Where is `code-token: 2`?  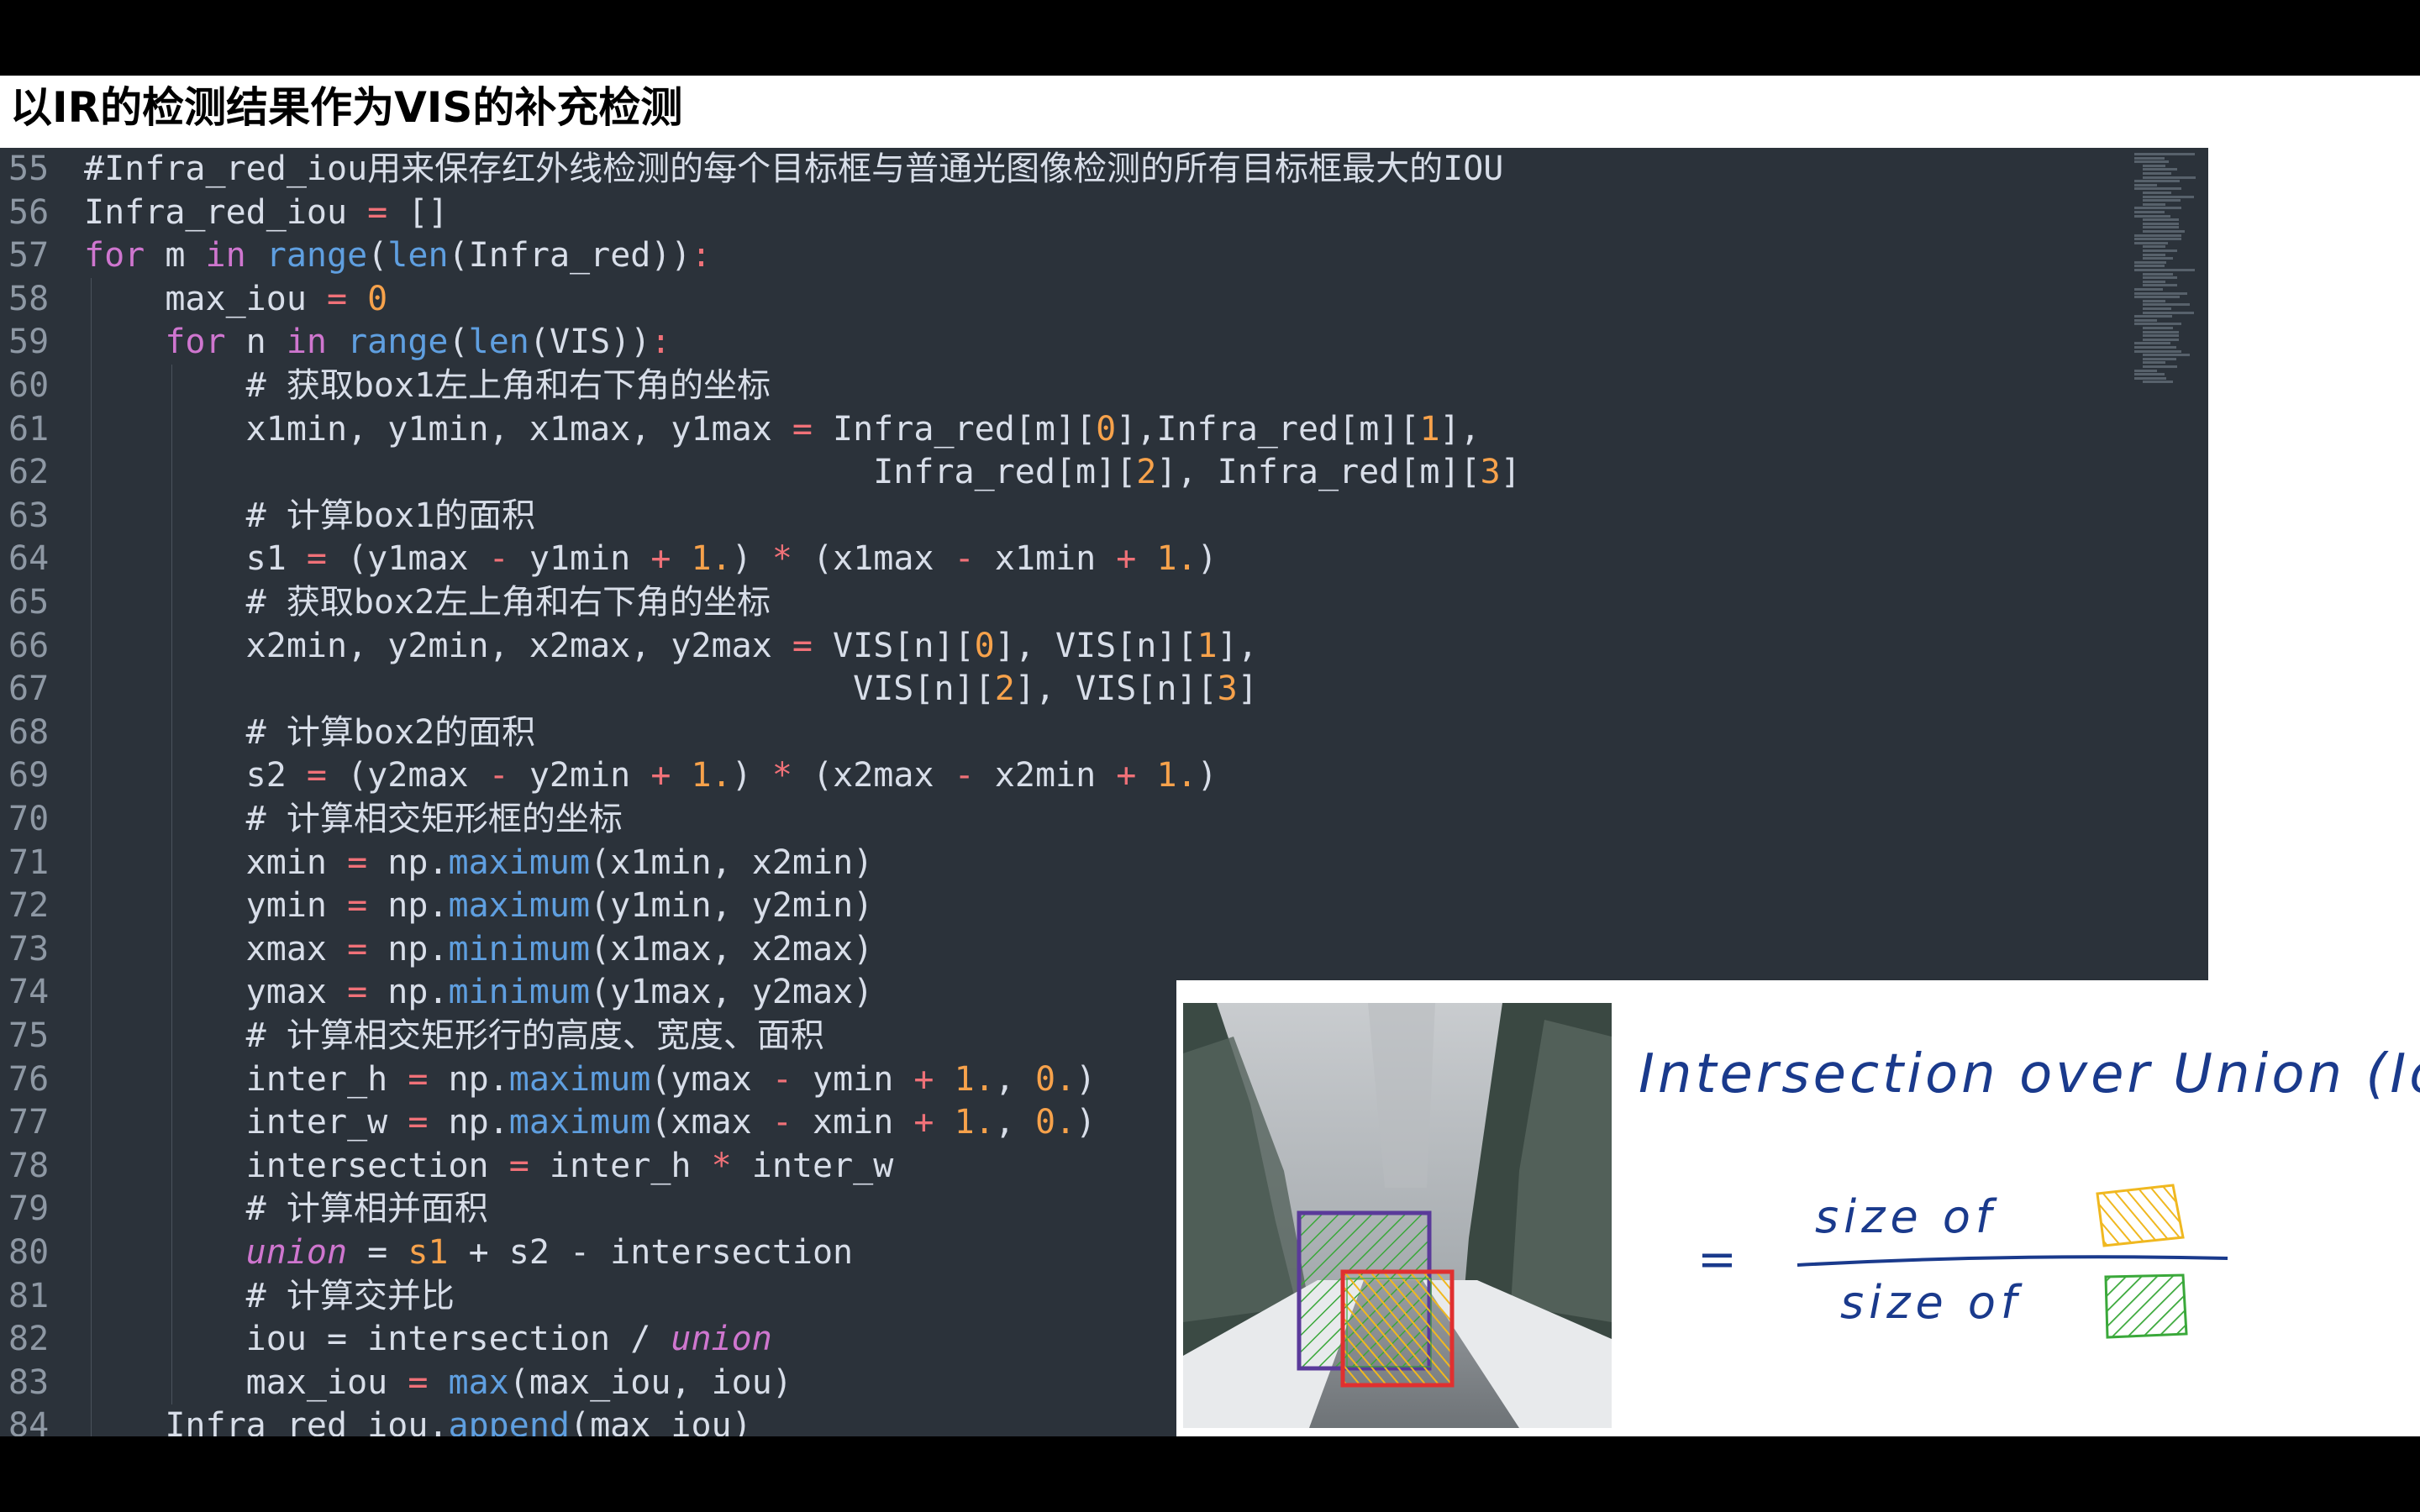
code-token: 2 is located at coordinates (1146, 472).